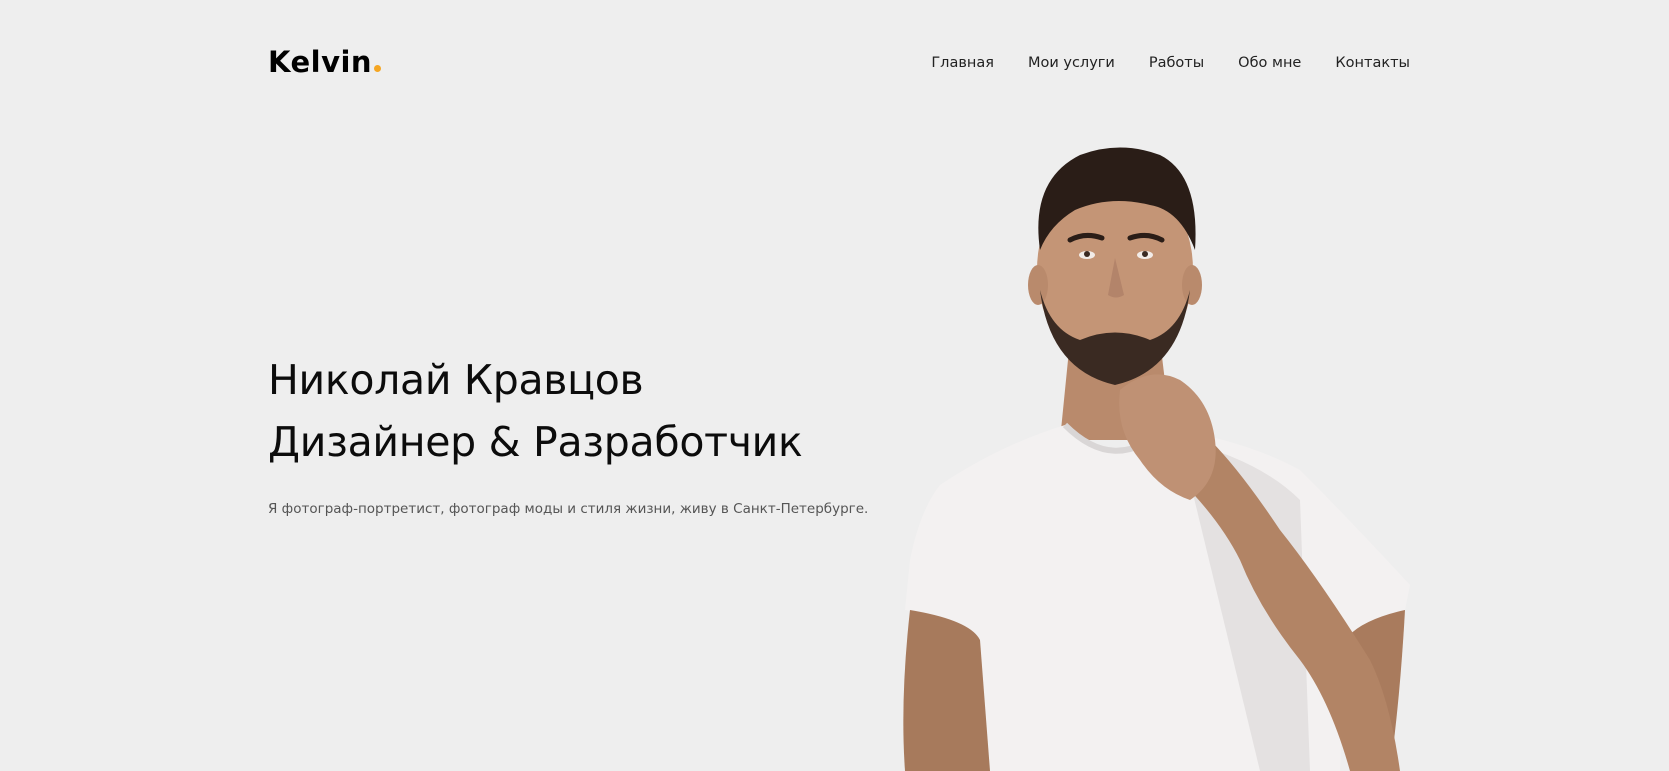  I want to click on hero-name: Николай Кравцов, so click(456, 380).